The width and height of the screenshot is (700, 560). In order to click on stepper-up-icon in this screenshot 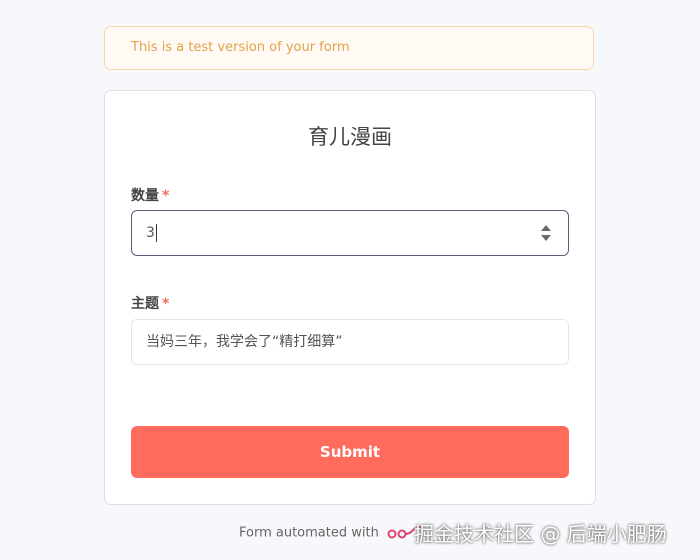, I will do `click(546, 228)`.